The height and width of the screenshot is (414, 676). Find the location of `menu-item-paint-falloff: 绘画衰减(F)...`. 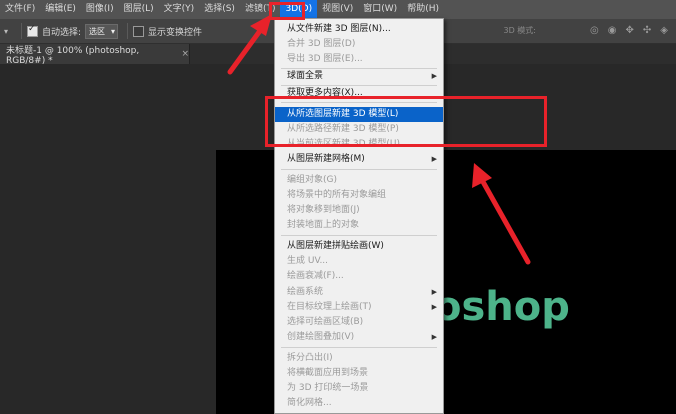

menu-item-paint-falloff: 绘画衰减(F)... is located at coordinates (359, 276).